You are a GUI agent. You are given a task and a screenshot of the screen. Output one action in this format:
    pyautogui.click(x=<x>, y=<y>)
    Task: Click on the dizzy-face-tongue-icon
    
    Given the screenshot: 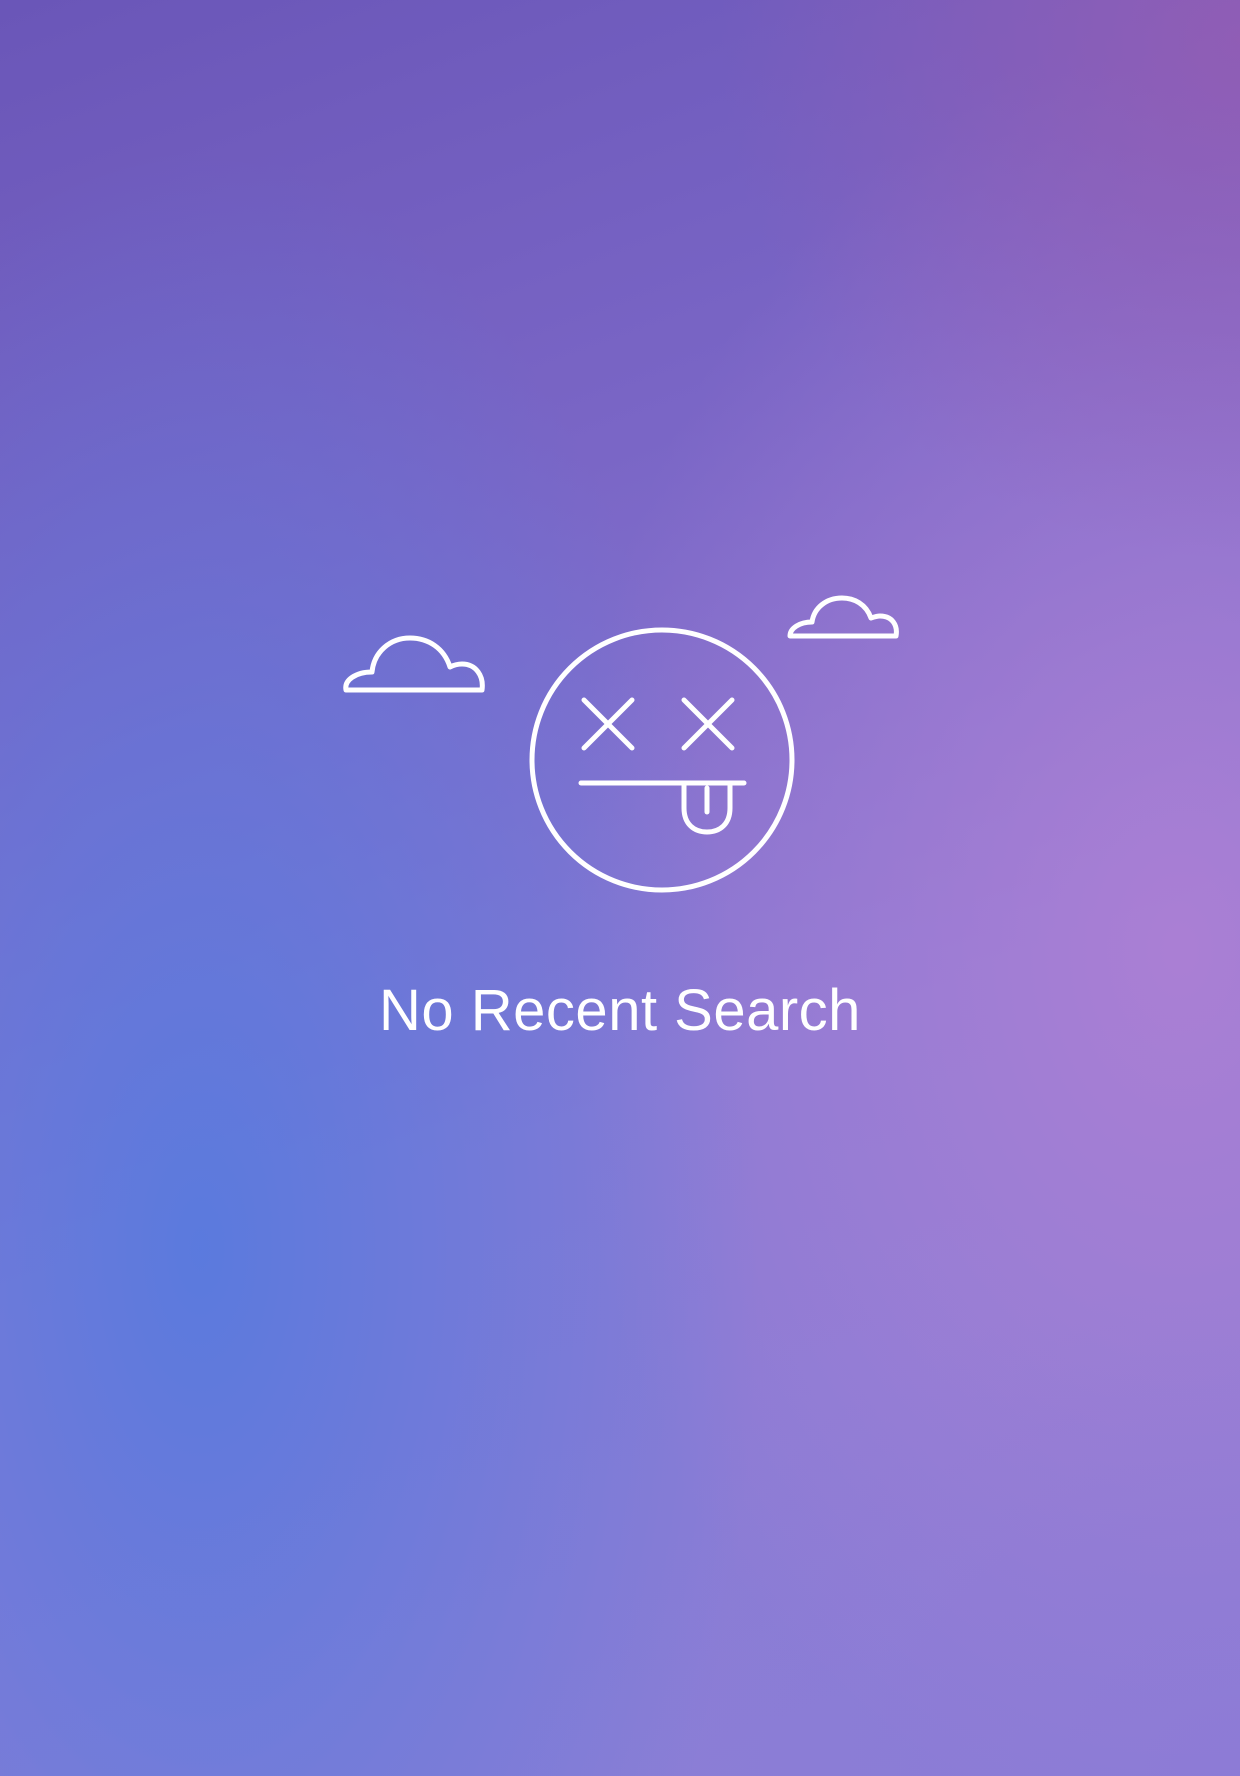 What is the action you would take?
    pyautogui.click(x=662, y=760)
    